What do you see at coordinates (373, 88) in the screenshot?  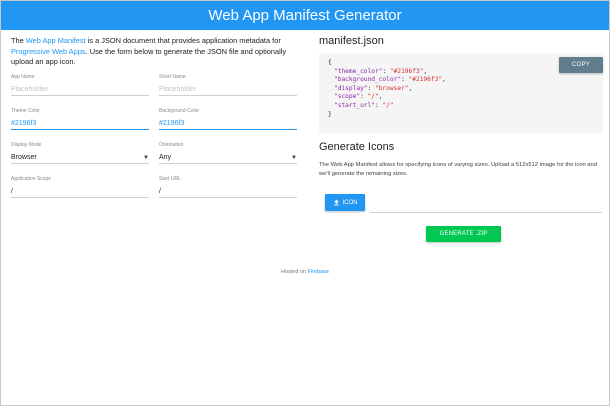 I see `manifest-line: "display": "browser",` at bounding box center [373, 88].